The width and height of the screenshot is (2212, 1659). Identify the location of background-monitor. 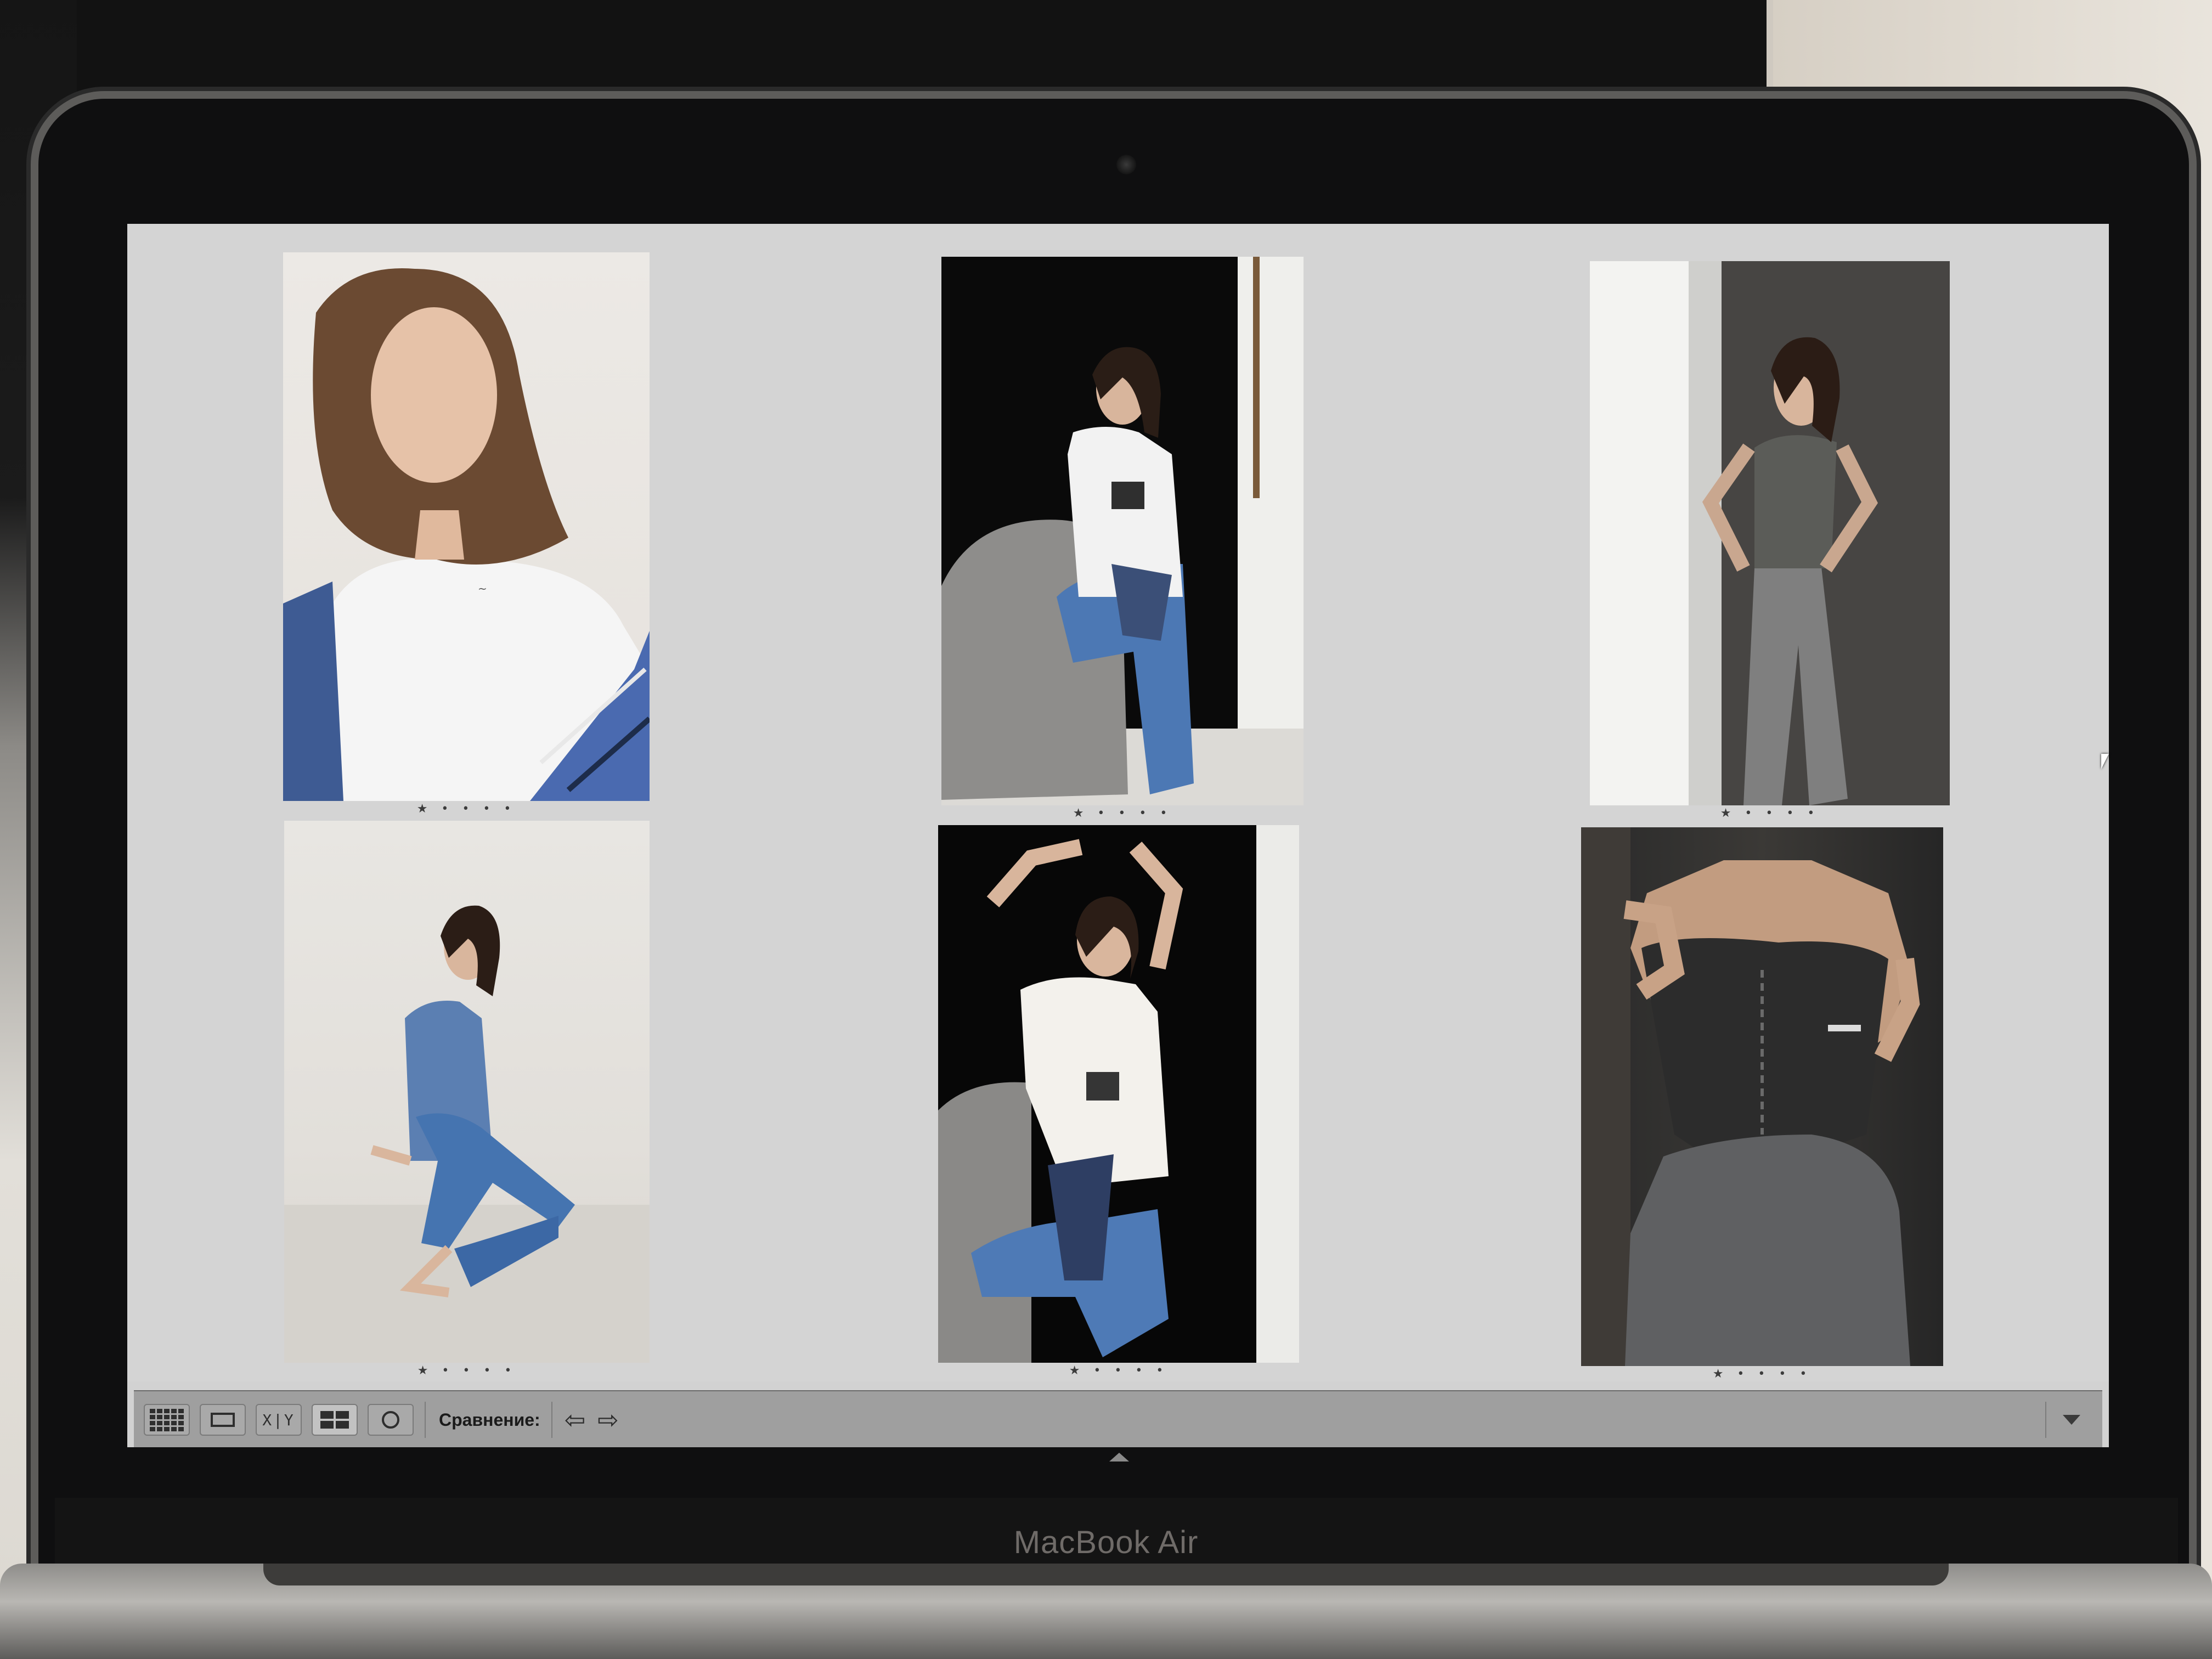
(883, 57).